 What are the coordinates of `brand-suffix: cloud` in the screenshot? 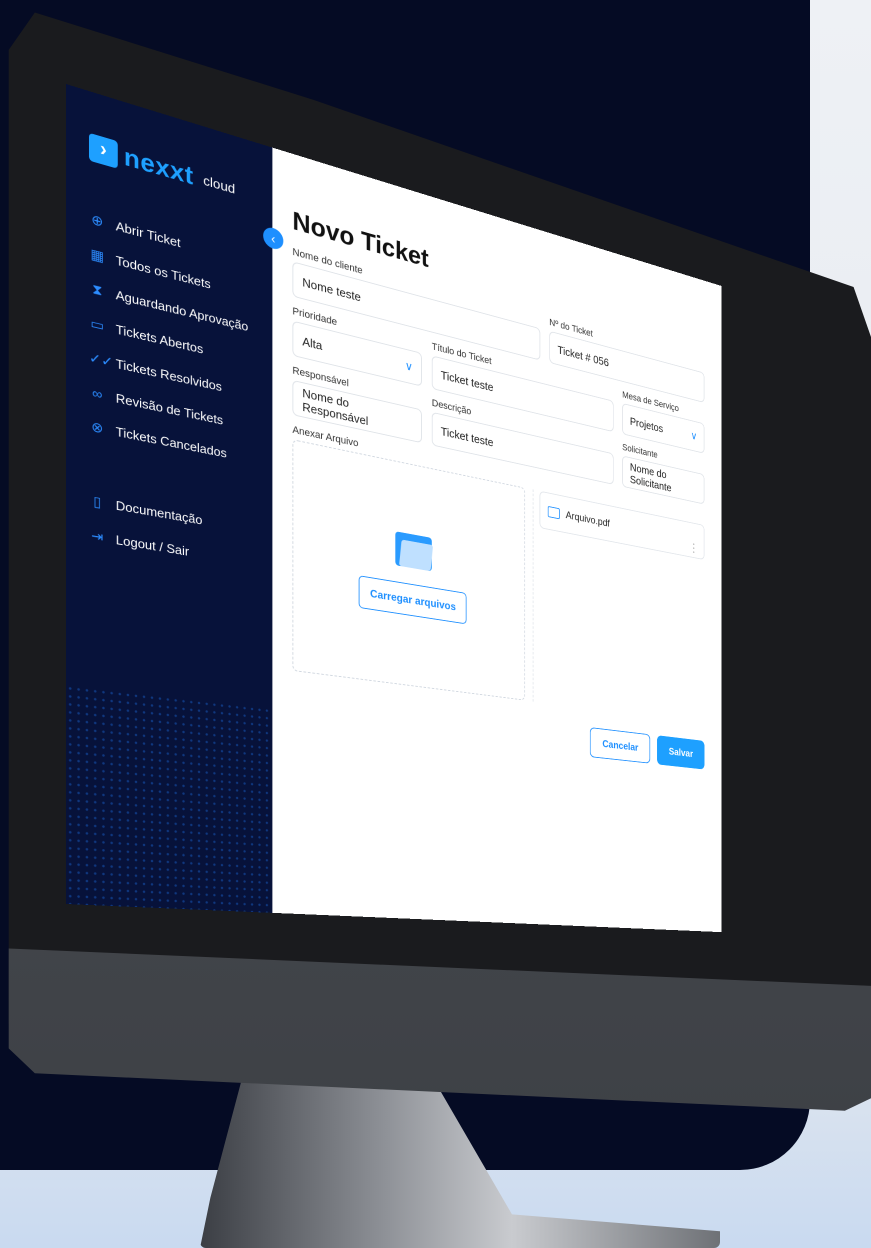 It's located at (219, 184).